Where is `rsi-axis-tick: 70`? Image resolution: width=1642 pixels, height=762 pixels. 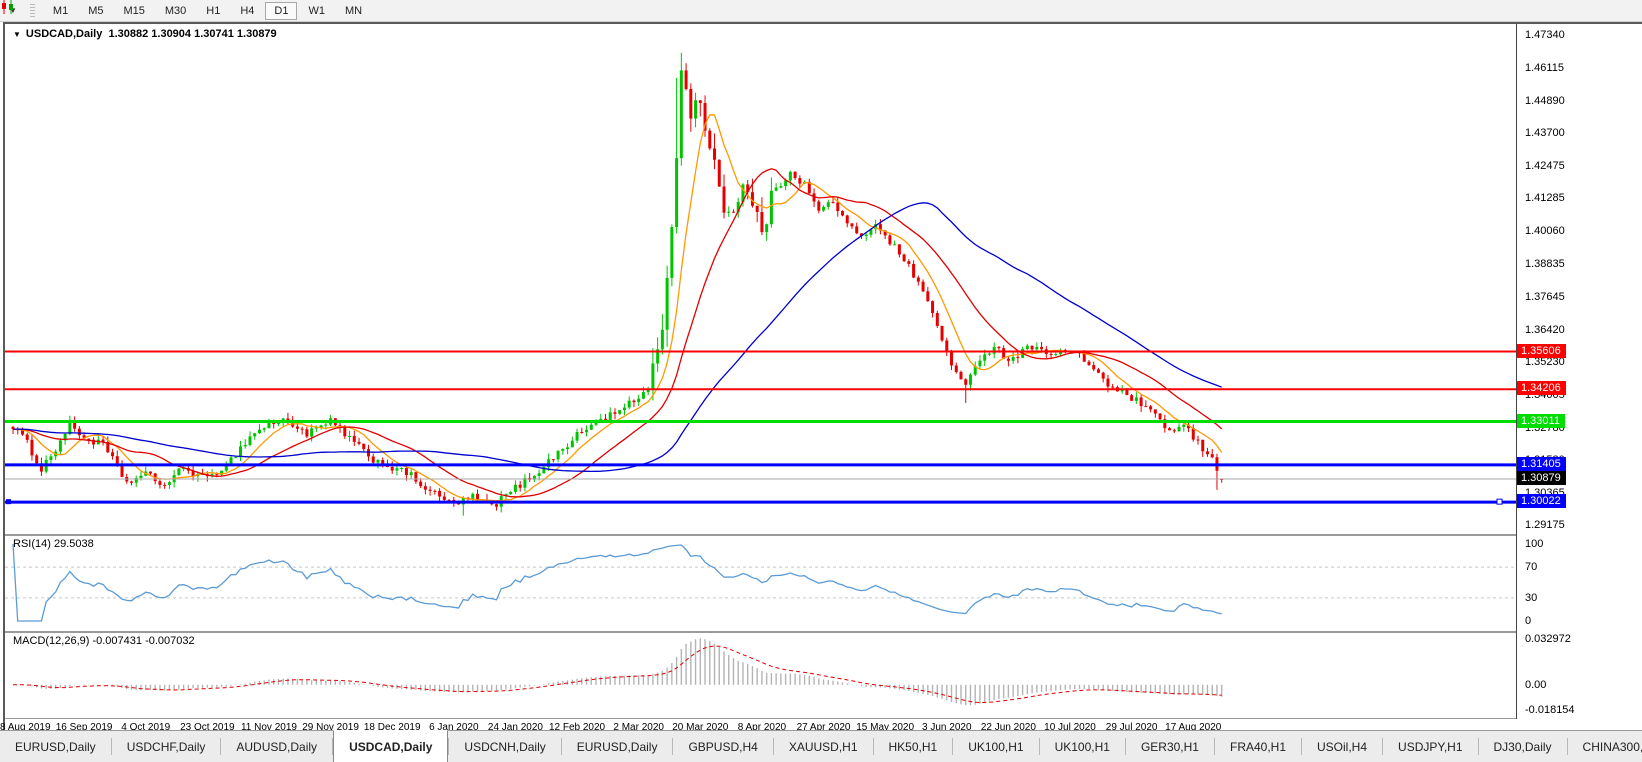 rsi-axis-tick: 70 is located at coordinates (1531, 567).